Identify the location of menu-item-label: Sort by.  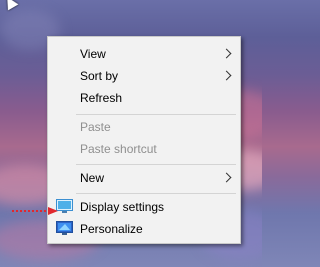
(99, 76).